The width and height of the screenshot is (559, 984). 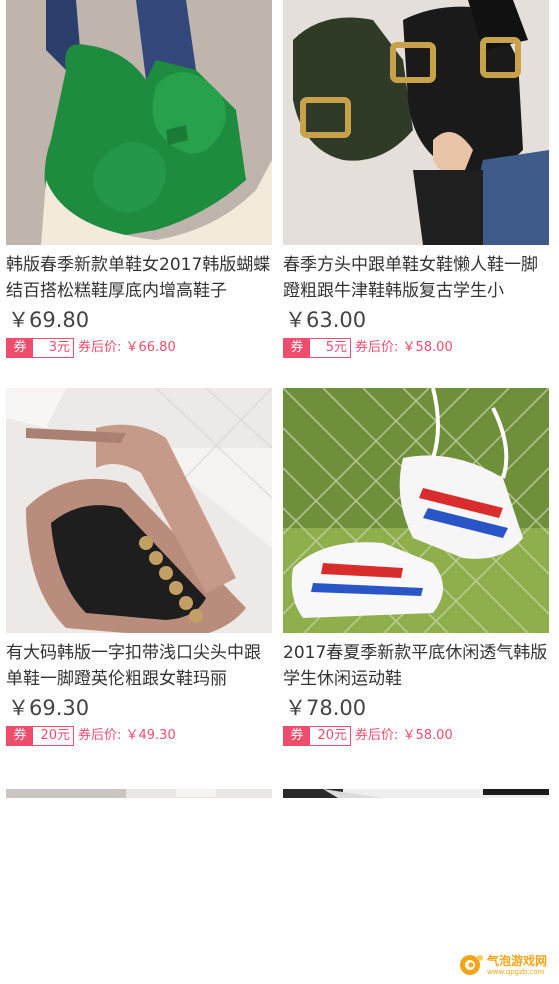 I want to click on white-sneaker-fence-photo, so click(x=416, y=510).